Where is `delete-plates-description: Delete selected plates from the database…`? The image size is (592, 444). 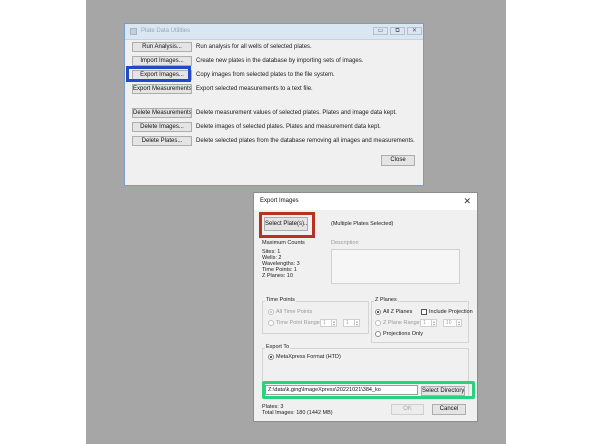
delete-plates-description: Delete selected plates from the database… is located at coordinates (305, 141).